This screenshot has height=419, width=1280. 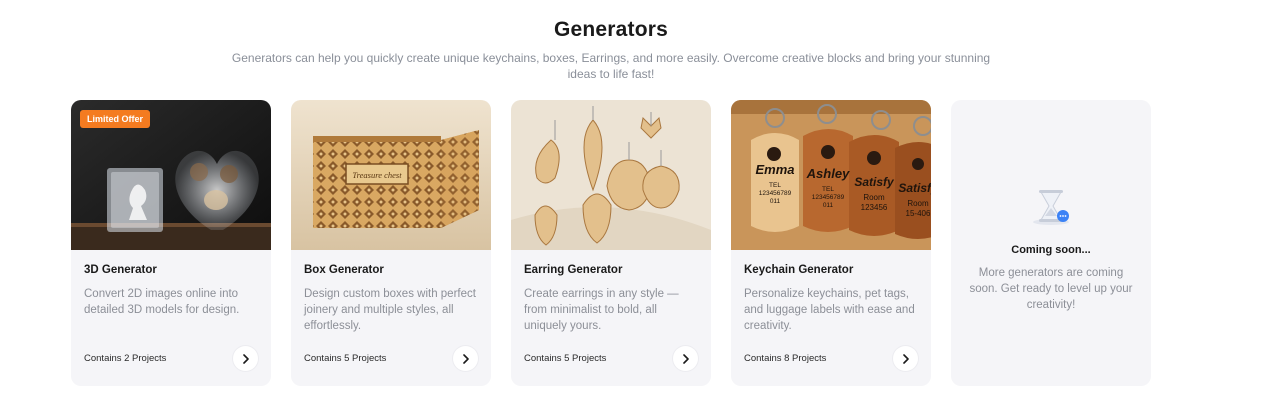 What do you see at coordinates (874, 207) in the screenshot?
I see `keychain-line2: 123456` at bounding box center [874, 207].